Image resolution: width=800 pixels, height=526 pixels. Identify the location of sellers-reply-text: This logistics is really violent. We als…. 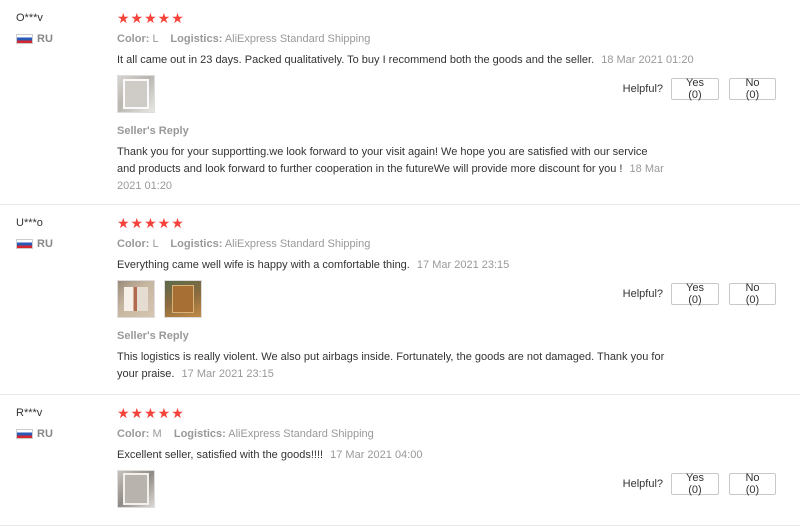
(392, 366).